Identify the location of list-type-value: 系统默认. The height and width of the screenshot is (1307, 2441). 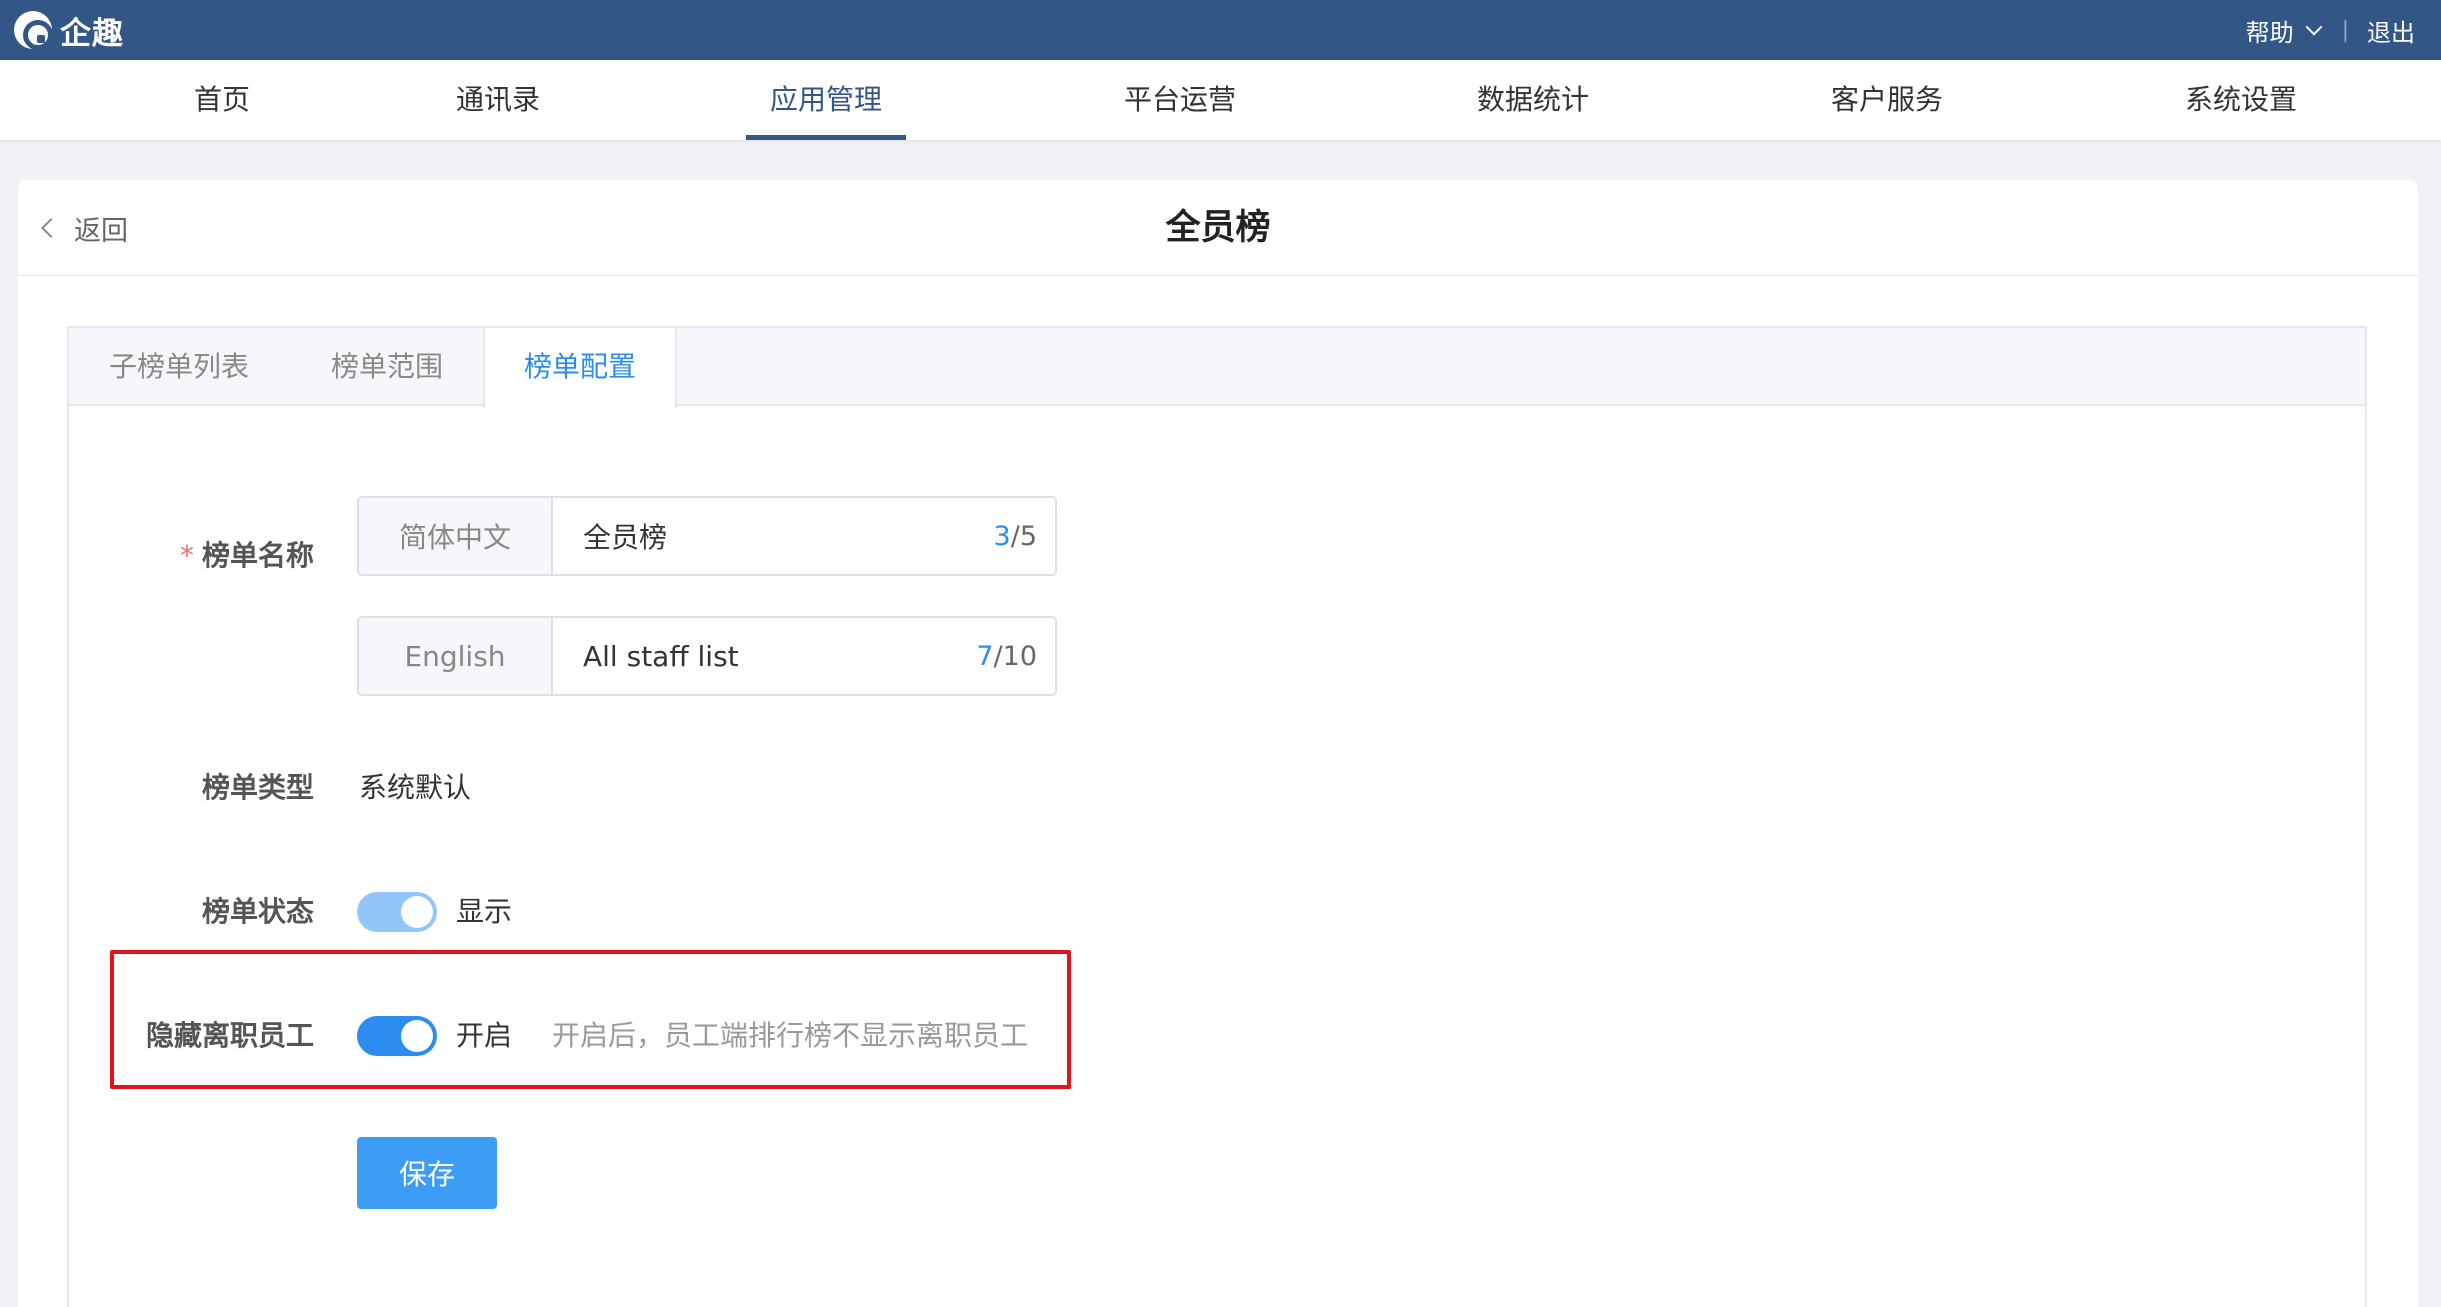
(415, 787).